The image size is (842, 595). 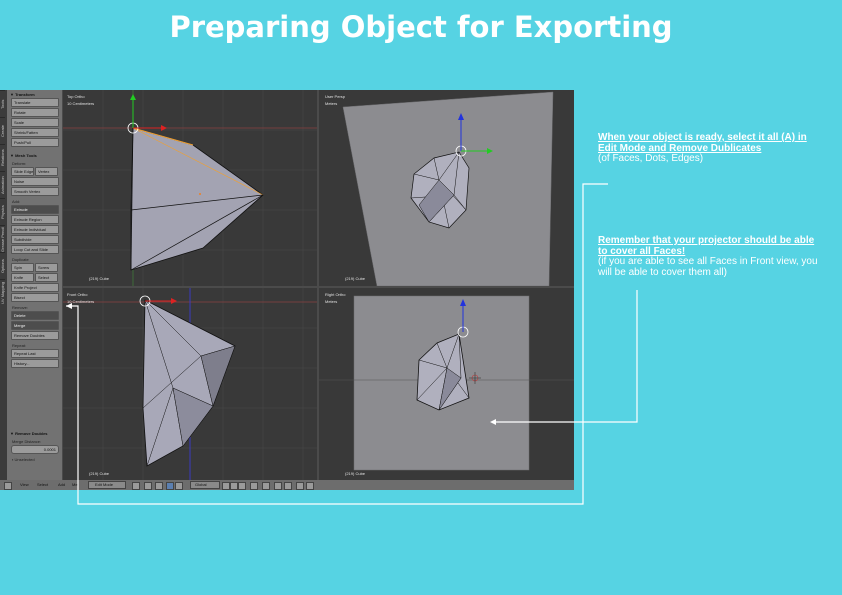 I want to click on arrow-head-remove-doubles, so click(x=69, y=306).